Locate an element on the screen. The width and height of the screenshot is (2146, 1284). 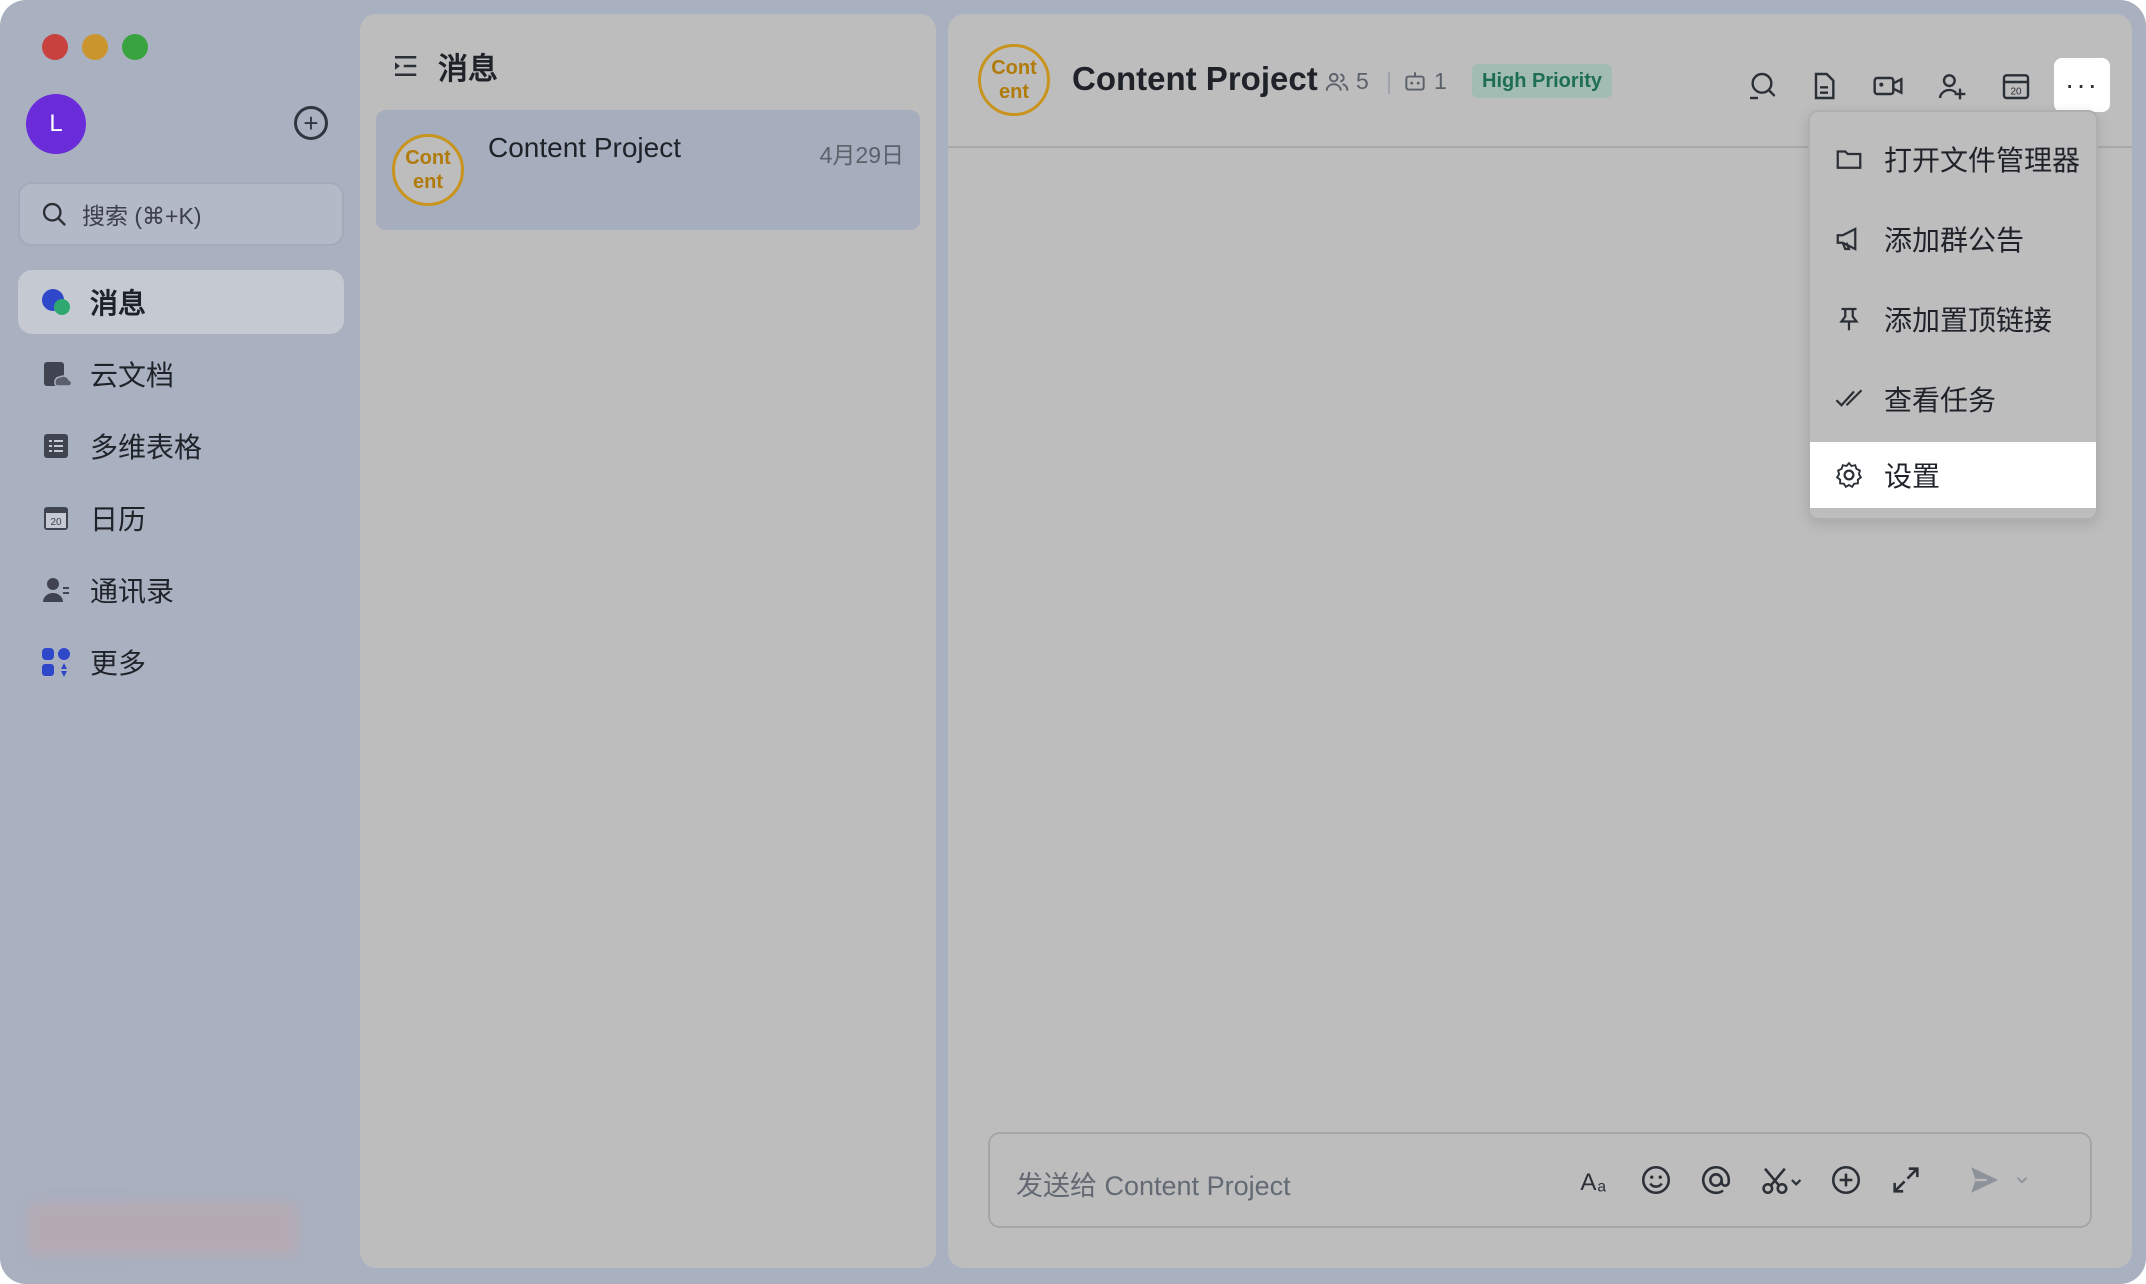
plus-icon is located at coordinates (1846, 1180).